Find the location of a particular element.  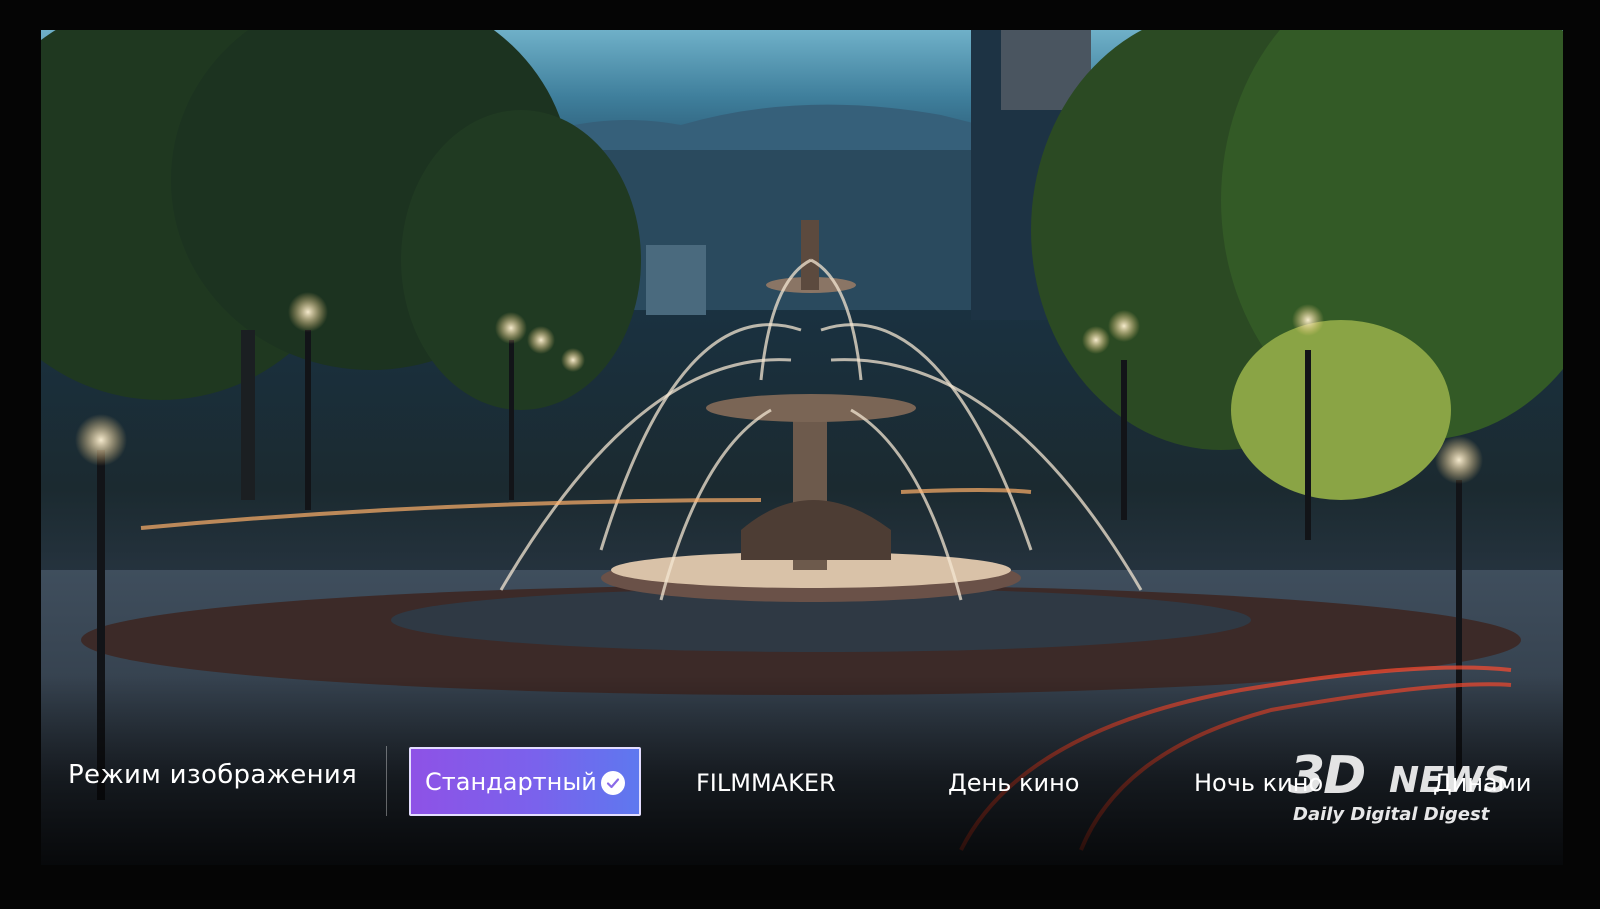

watermark-tagline: Daily Digital Digest is located at coordinates (1391, 814).